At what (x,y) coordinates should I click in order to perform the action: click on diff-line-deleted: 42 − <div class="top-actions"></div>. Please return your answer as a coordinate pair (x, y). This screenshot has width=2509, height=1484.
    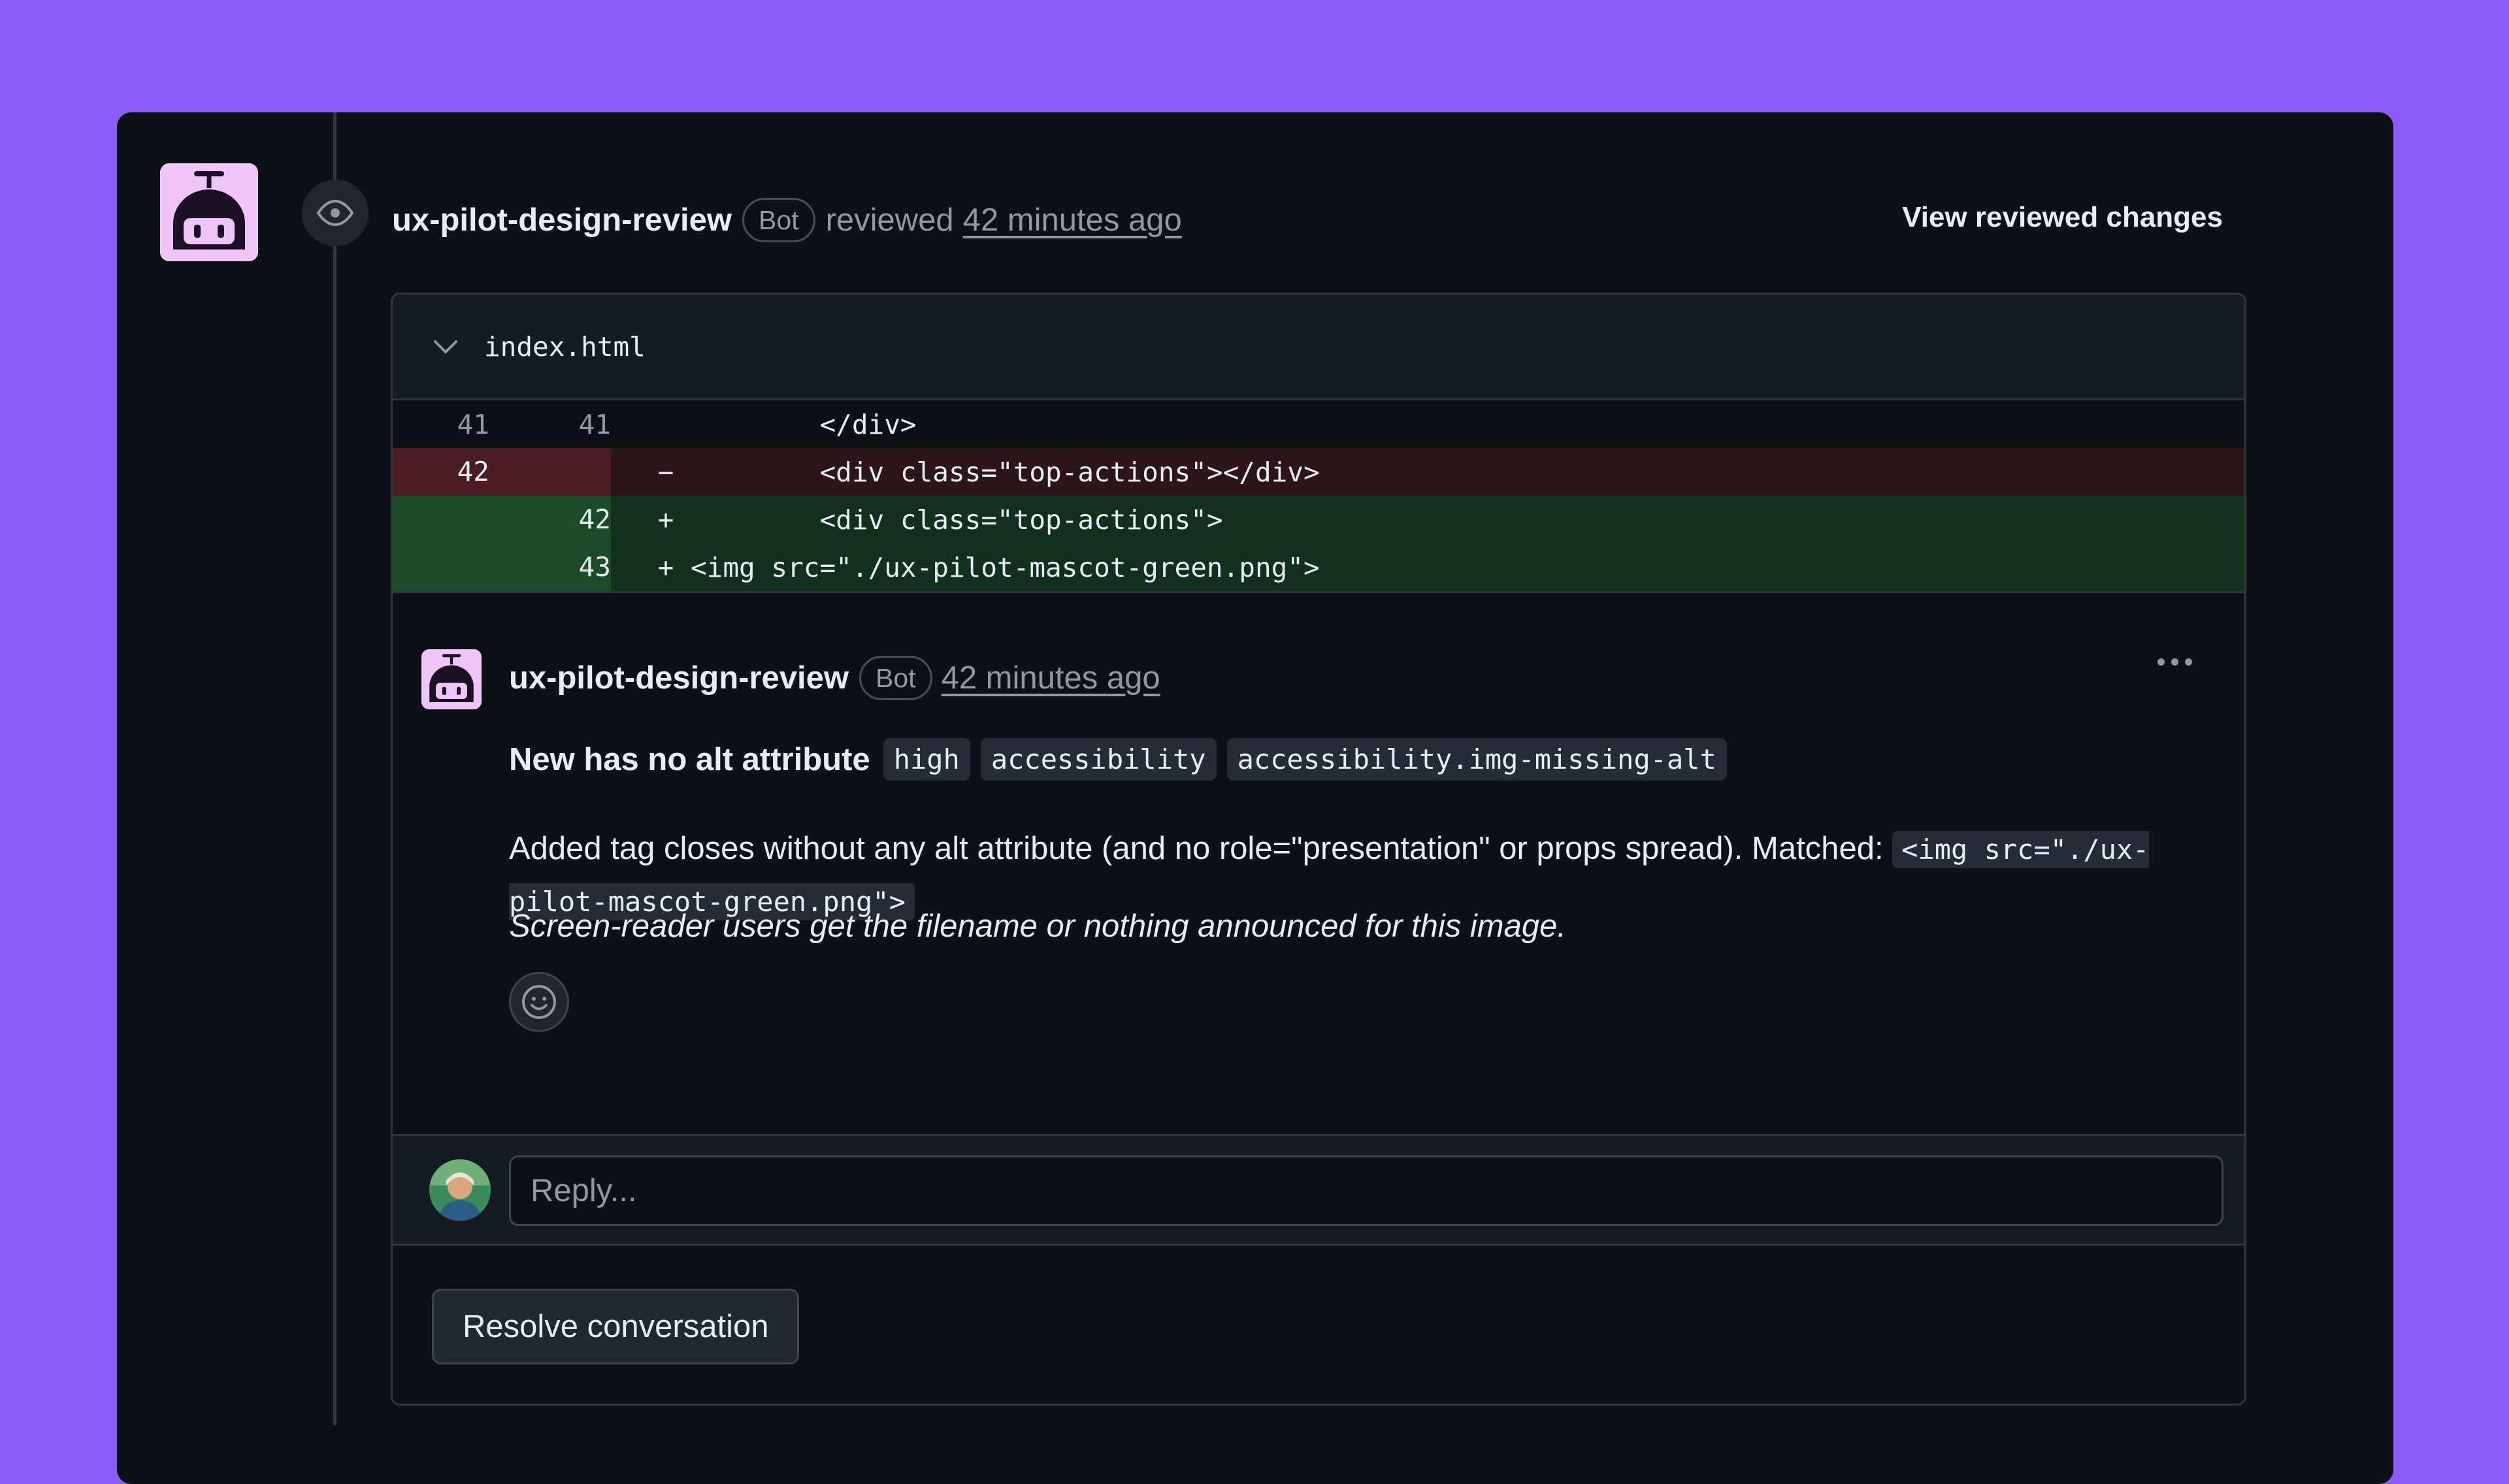
    Looking at the image, I should click on (1318, 472).